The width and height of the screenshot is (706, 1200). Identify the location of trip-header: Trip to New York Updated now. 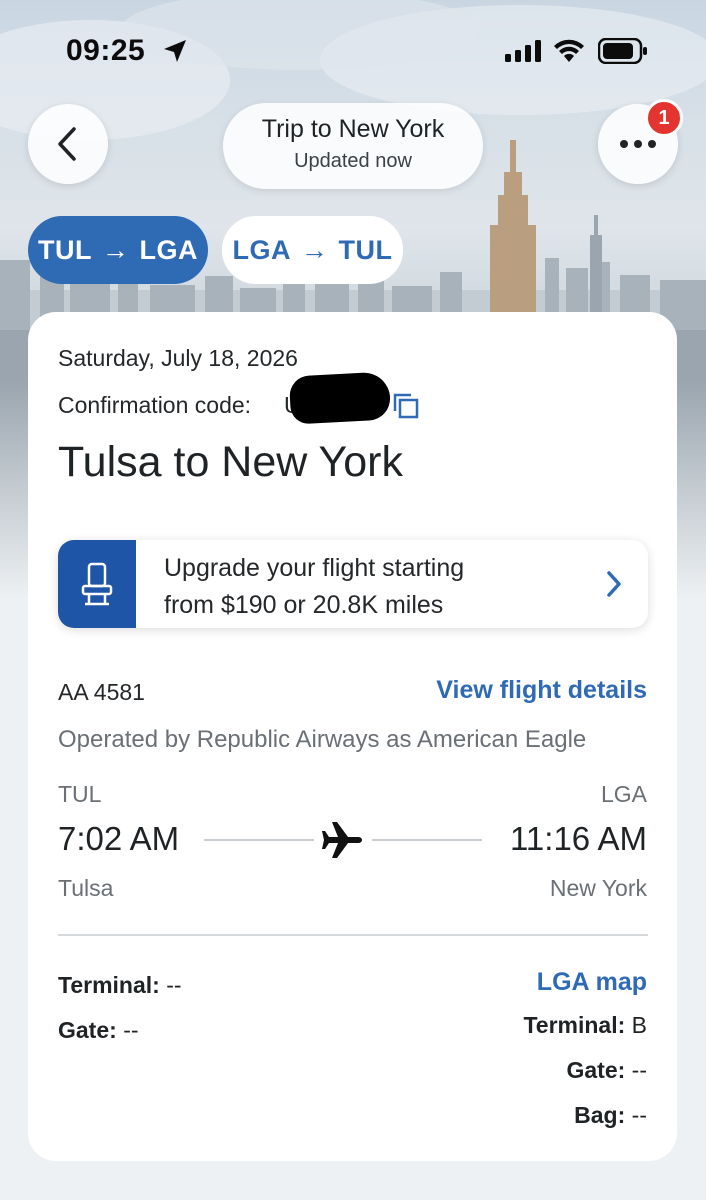
(353, 146).